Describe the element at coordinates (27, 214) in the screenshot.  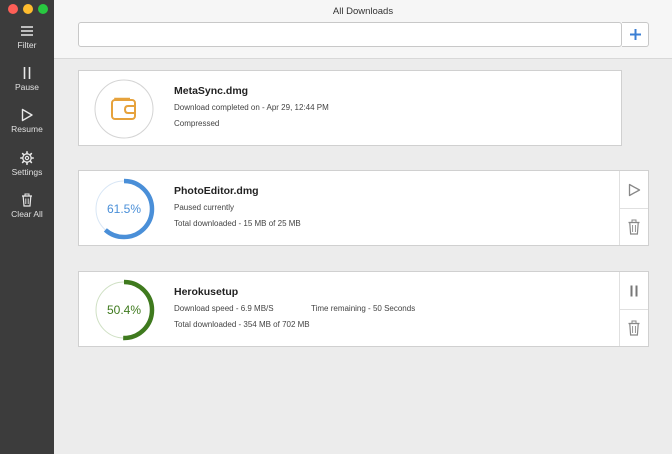
I see `sidebar-item-label: Clear All` at that location.